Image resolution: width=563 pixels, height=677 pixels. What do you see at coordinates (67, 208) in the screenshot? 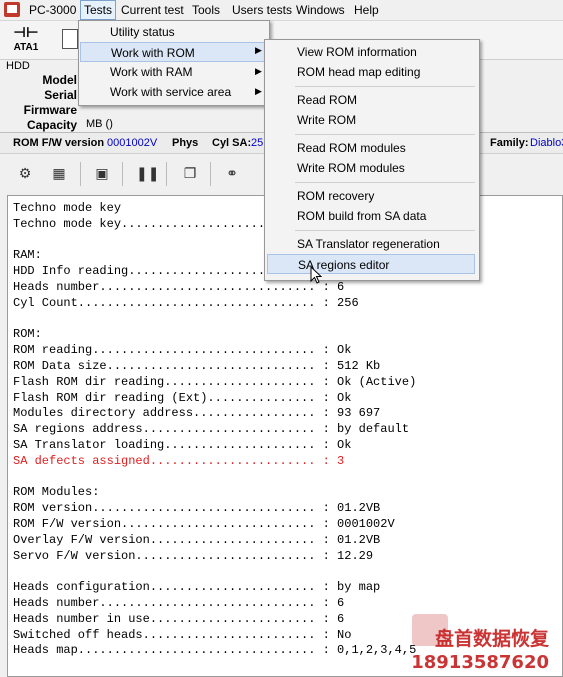
I see `console-line: Techno mode key` at bounding box center [67, 208].